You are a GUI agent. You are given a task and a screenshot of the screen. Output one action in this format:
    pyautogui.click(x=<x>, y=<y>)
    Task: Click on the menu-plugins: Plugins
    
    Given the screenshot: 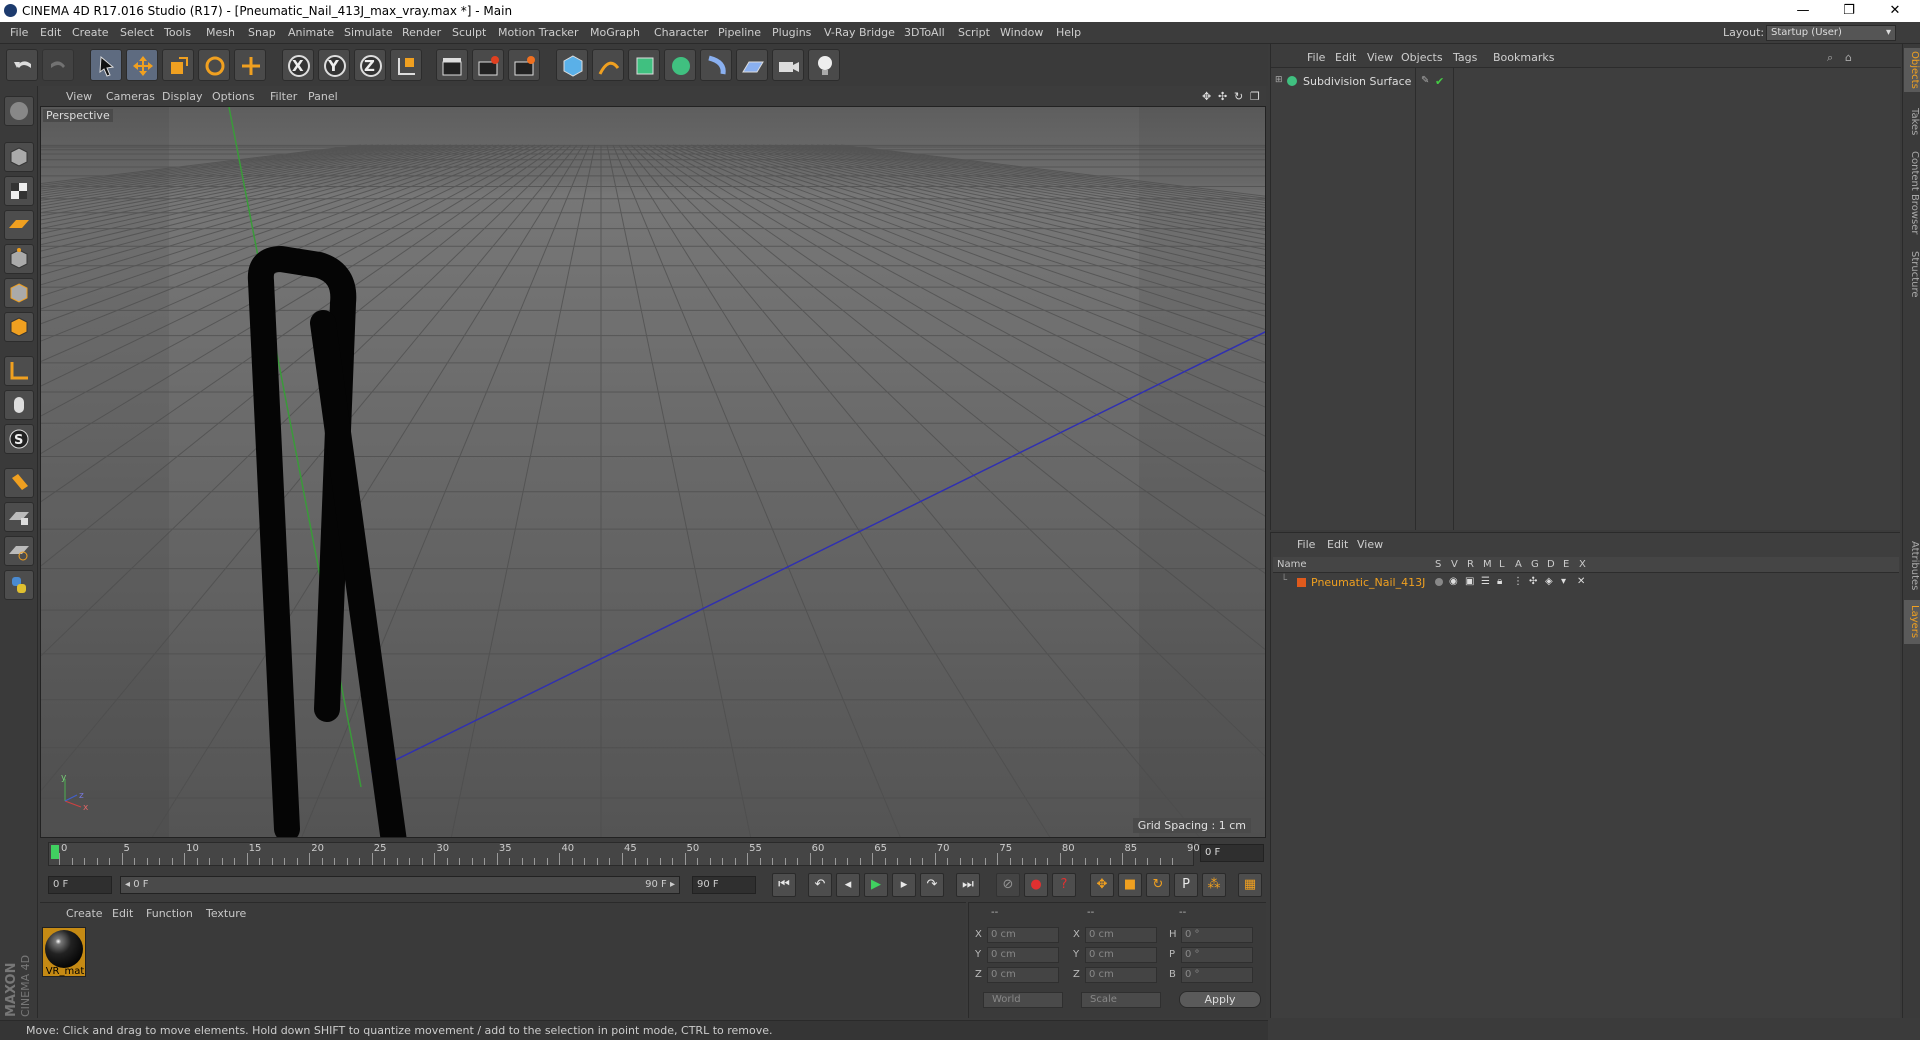 What is the action you would take?
    pyautogui.click(x=791, y=32)
    